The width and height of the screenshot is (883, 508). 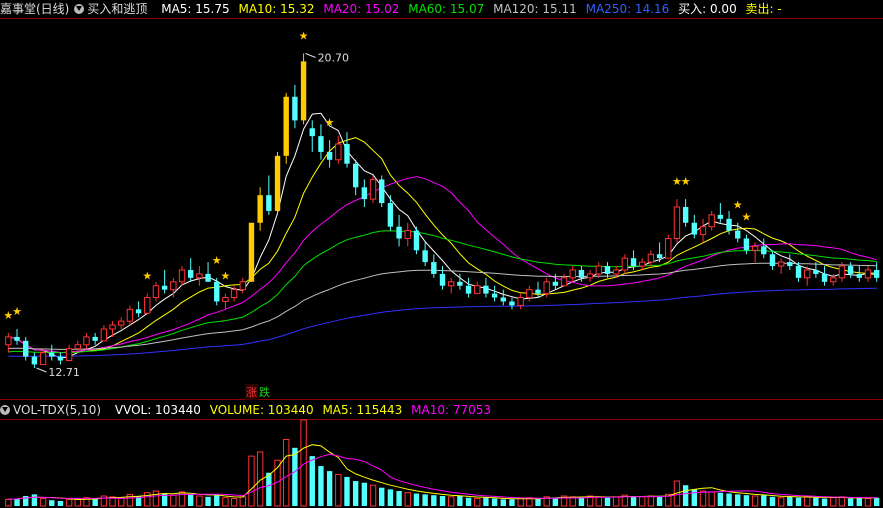 What do you see at coordinates (334, 57) in the screenshot?
I see `high-price-label: 20.70` at bounding box center [334, 57].